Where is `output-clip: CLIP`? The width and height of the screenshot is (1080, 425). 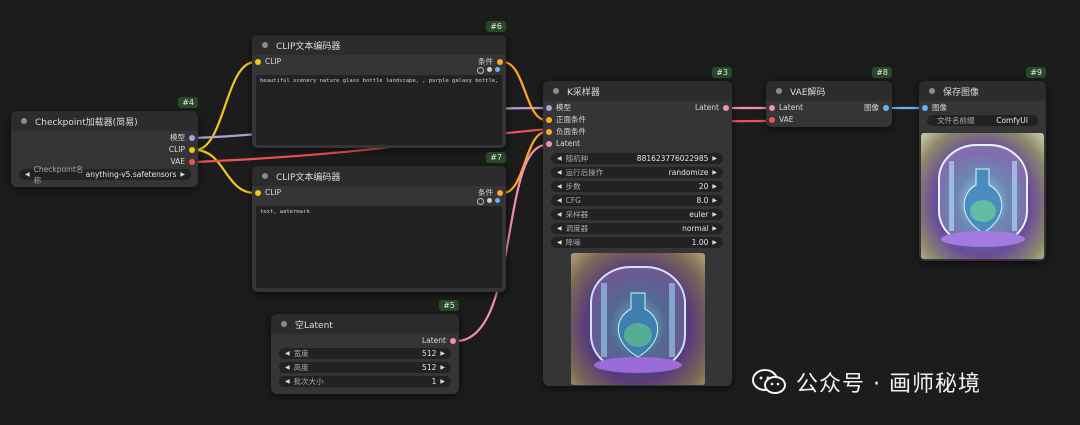 output-clip: CLIP is located at coordinates (183, 150).